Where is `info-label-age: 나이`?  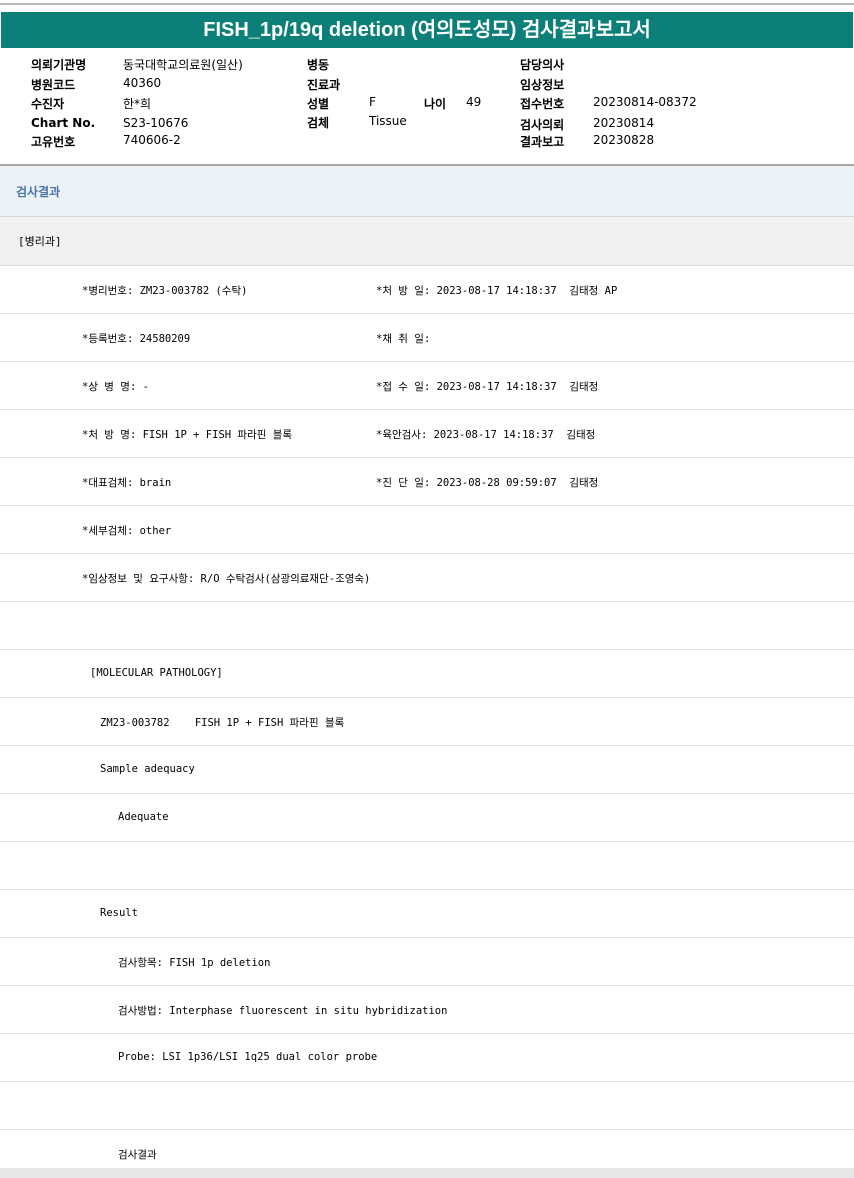 info-label-age: 나이 is located at coordinates (435, 104).